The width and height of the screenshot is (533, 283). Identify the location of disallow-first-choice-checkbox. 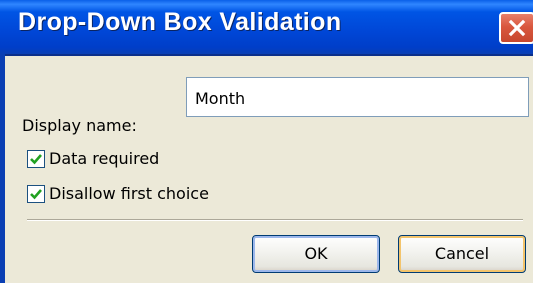
(36, 194).